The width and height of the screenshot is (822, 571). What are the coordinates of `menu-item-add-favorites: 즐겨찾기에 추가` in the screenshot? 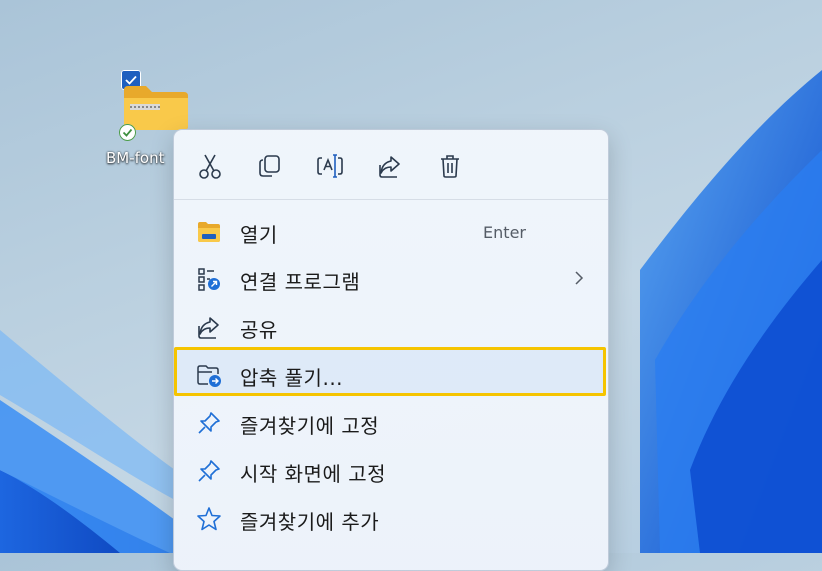 It's located at (391, 518).